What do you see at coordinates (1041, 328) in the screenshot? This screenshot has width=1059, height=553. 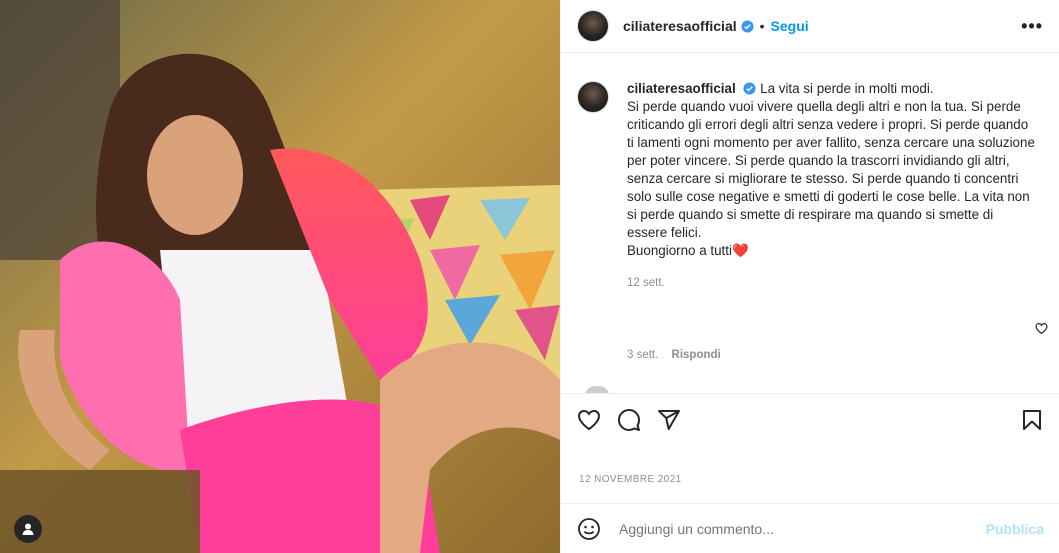 I see `small-like-icon` at bounding box center [1041, 328].